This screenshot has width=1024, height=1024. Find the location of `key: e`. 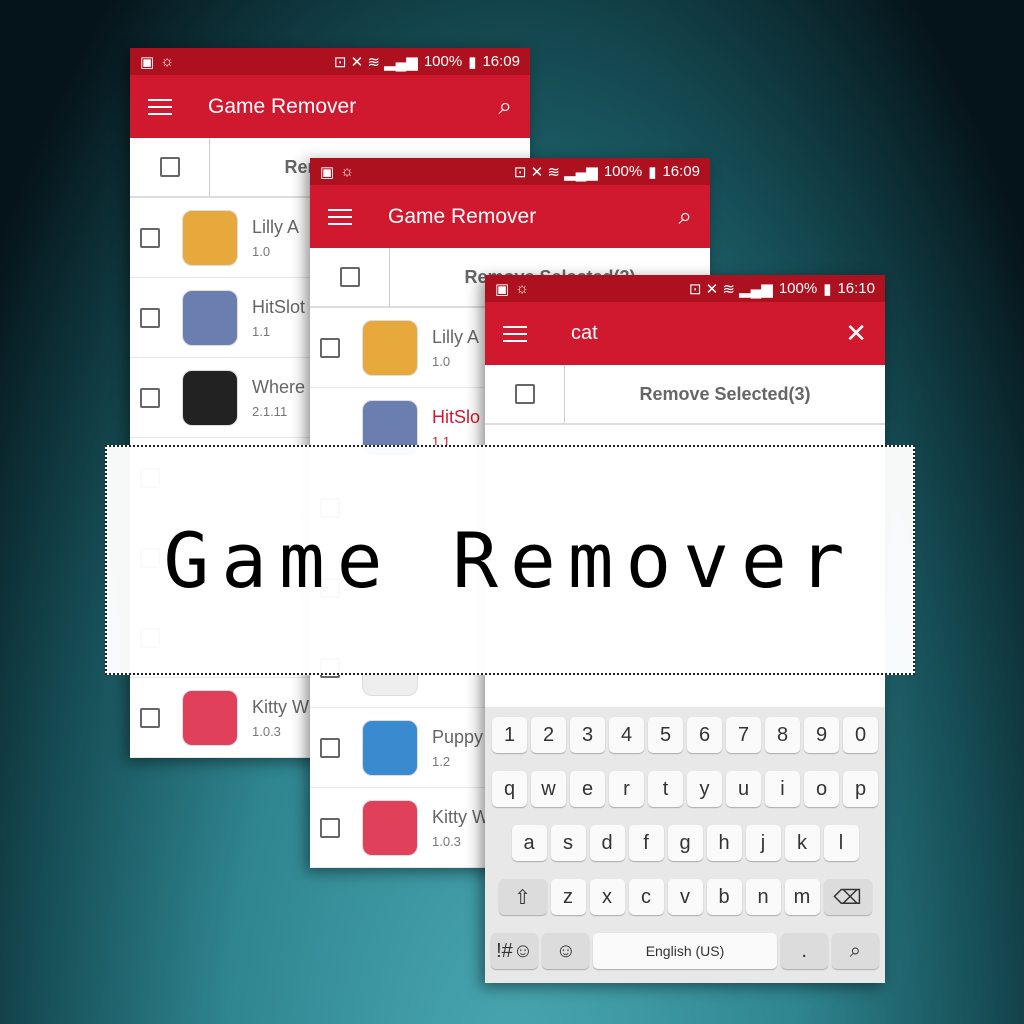

key: e is located at coordinates (587, 789).